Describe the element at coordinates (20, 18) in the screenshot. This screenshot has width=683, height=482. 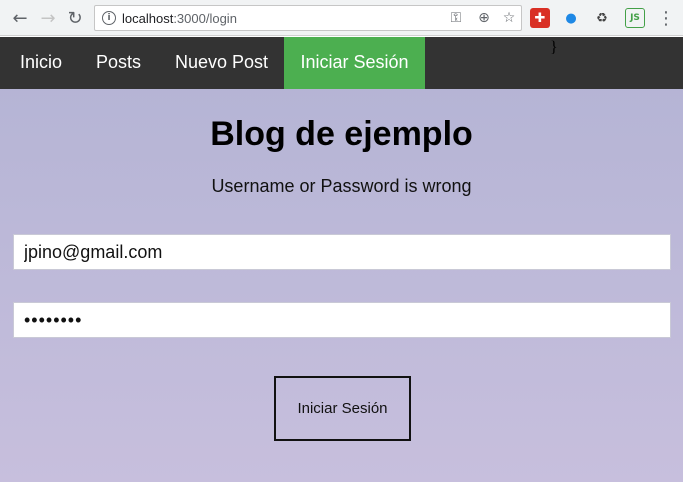
I see `back-arrow-icon: ←` at that location.